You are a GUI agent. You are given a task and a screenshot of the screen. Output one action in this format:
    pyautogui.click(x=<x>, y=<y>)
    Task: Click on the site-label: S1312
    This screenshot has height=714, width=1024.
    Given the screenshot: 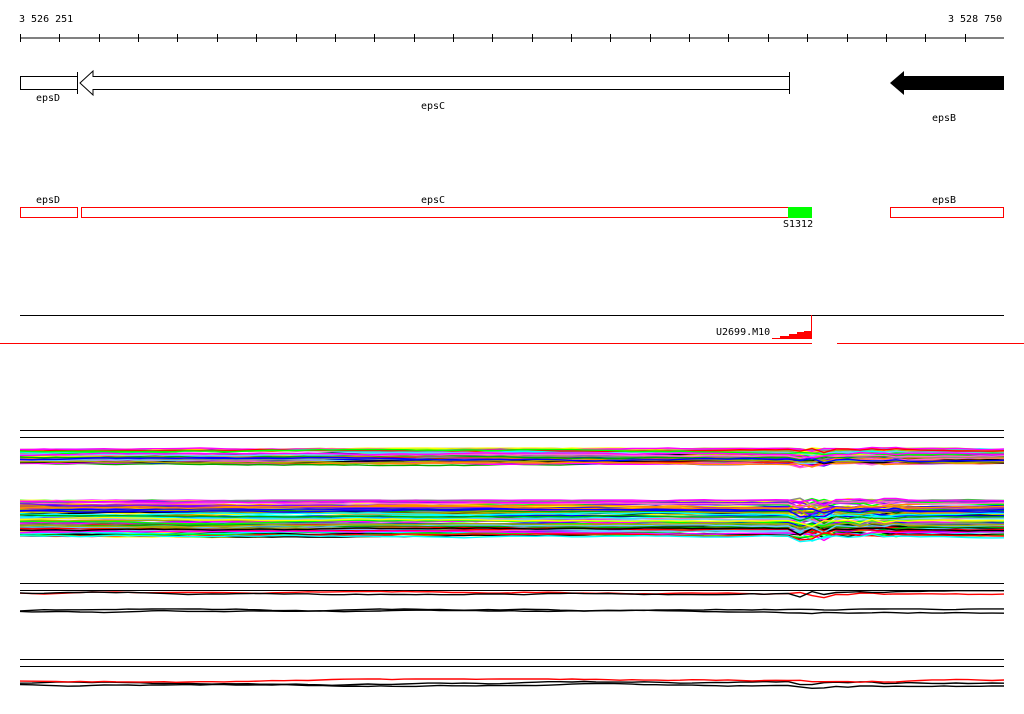 What is the action you would take?
    pyautogui.click(x=798, y=224)
    